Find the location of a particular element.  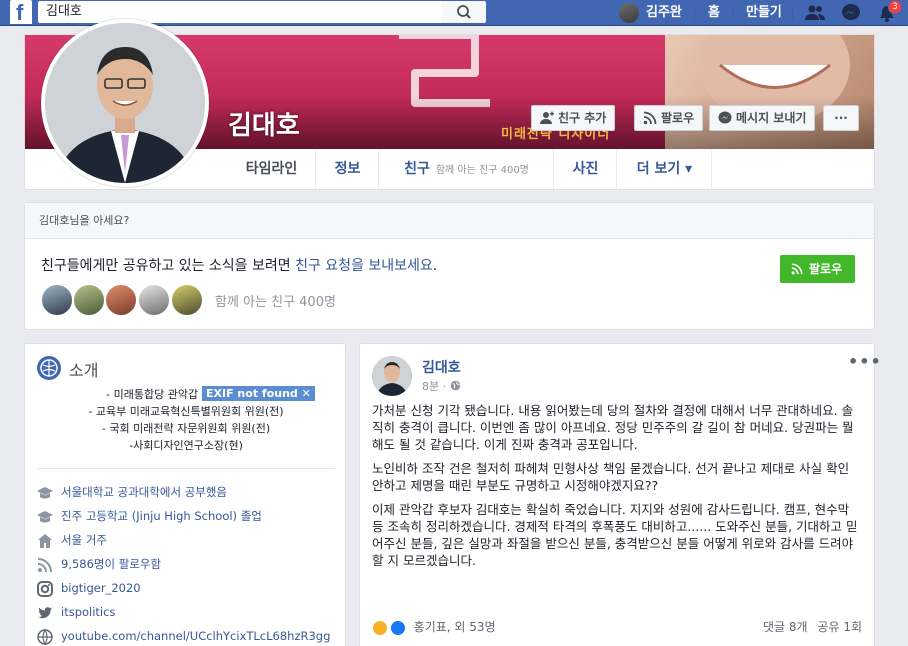

prompt-period: . is located at coordinates (435, 266).